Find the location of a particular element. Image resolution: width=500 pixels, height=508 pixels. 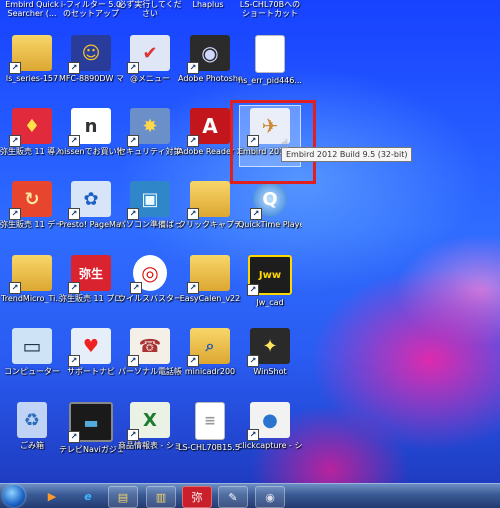

folder-search-icon: ⌕ ↗ is located at coordinates (208, 347).